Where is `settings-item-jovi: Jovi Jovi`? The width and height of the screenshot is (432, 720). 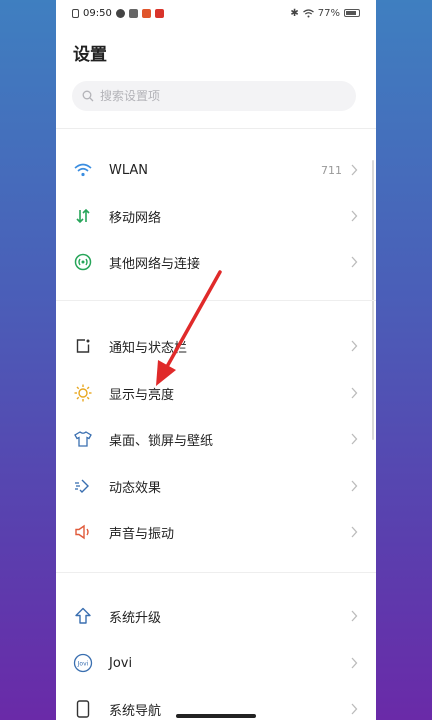 settings-item-jovi: Jovi Jovi is located at coordinates (216, 663).